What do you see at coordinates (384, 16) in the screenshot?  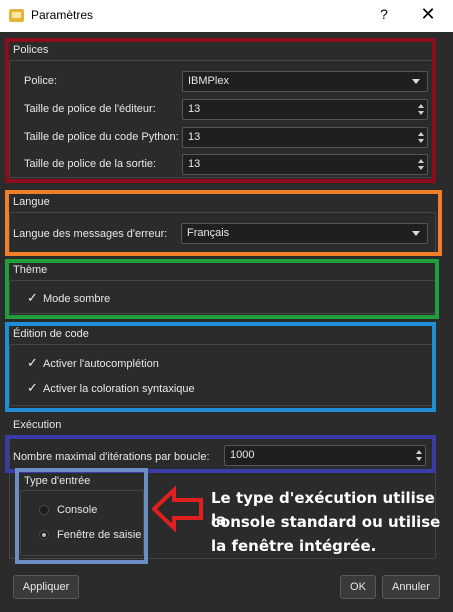 I see `help-button: ?` at bounding box center [384, 16].